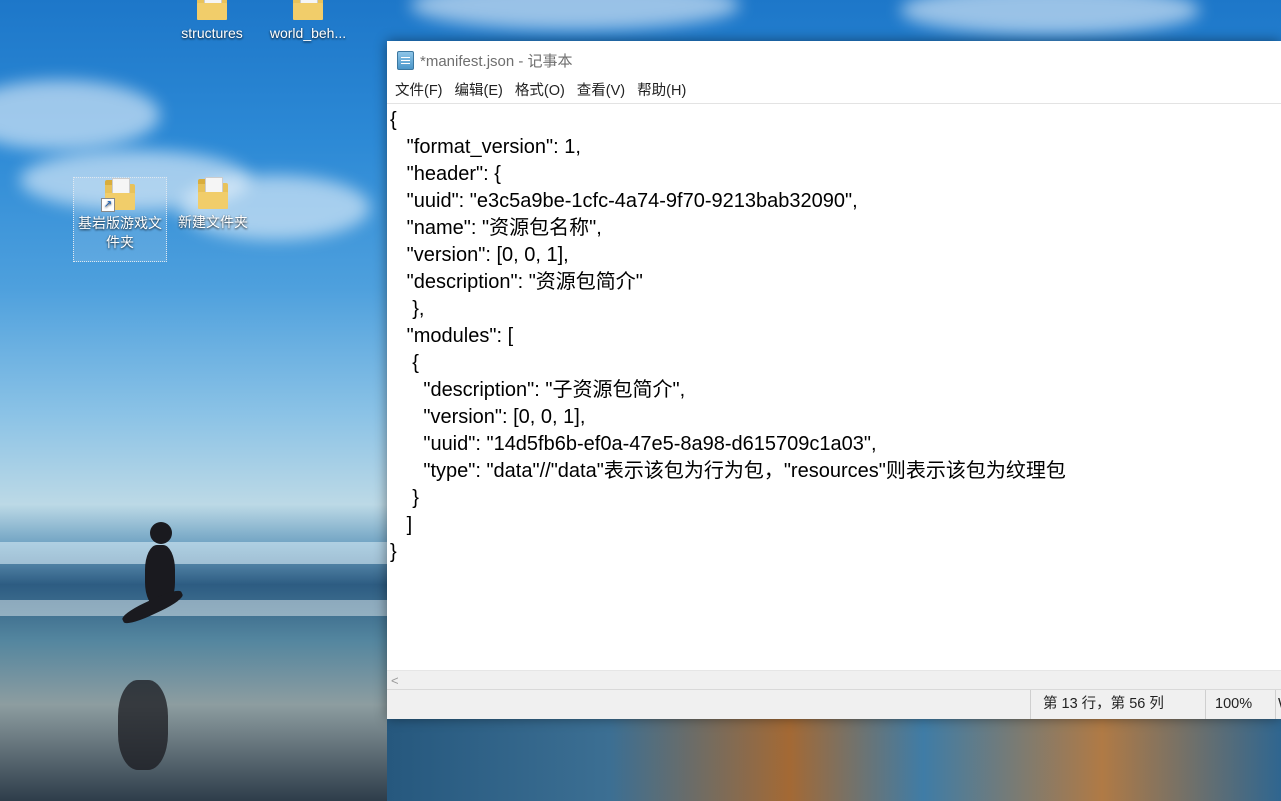  I want to click on cursor-position: 第 13 行，第 56 列, so click(1117, 704).